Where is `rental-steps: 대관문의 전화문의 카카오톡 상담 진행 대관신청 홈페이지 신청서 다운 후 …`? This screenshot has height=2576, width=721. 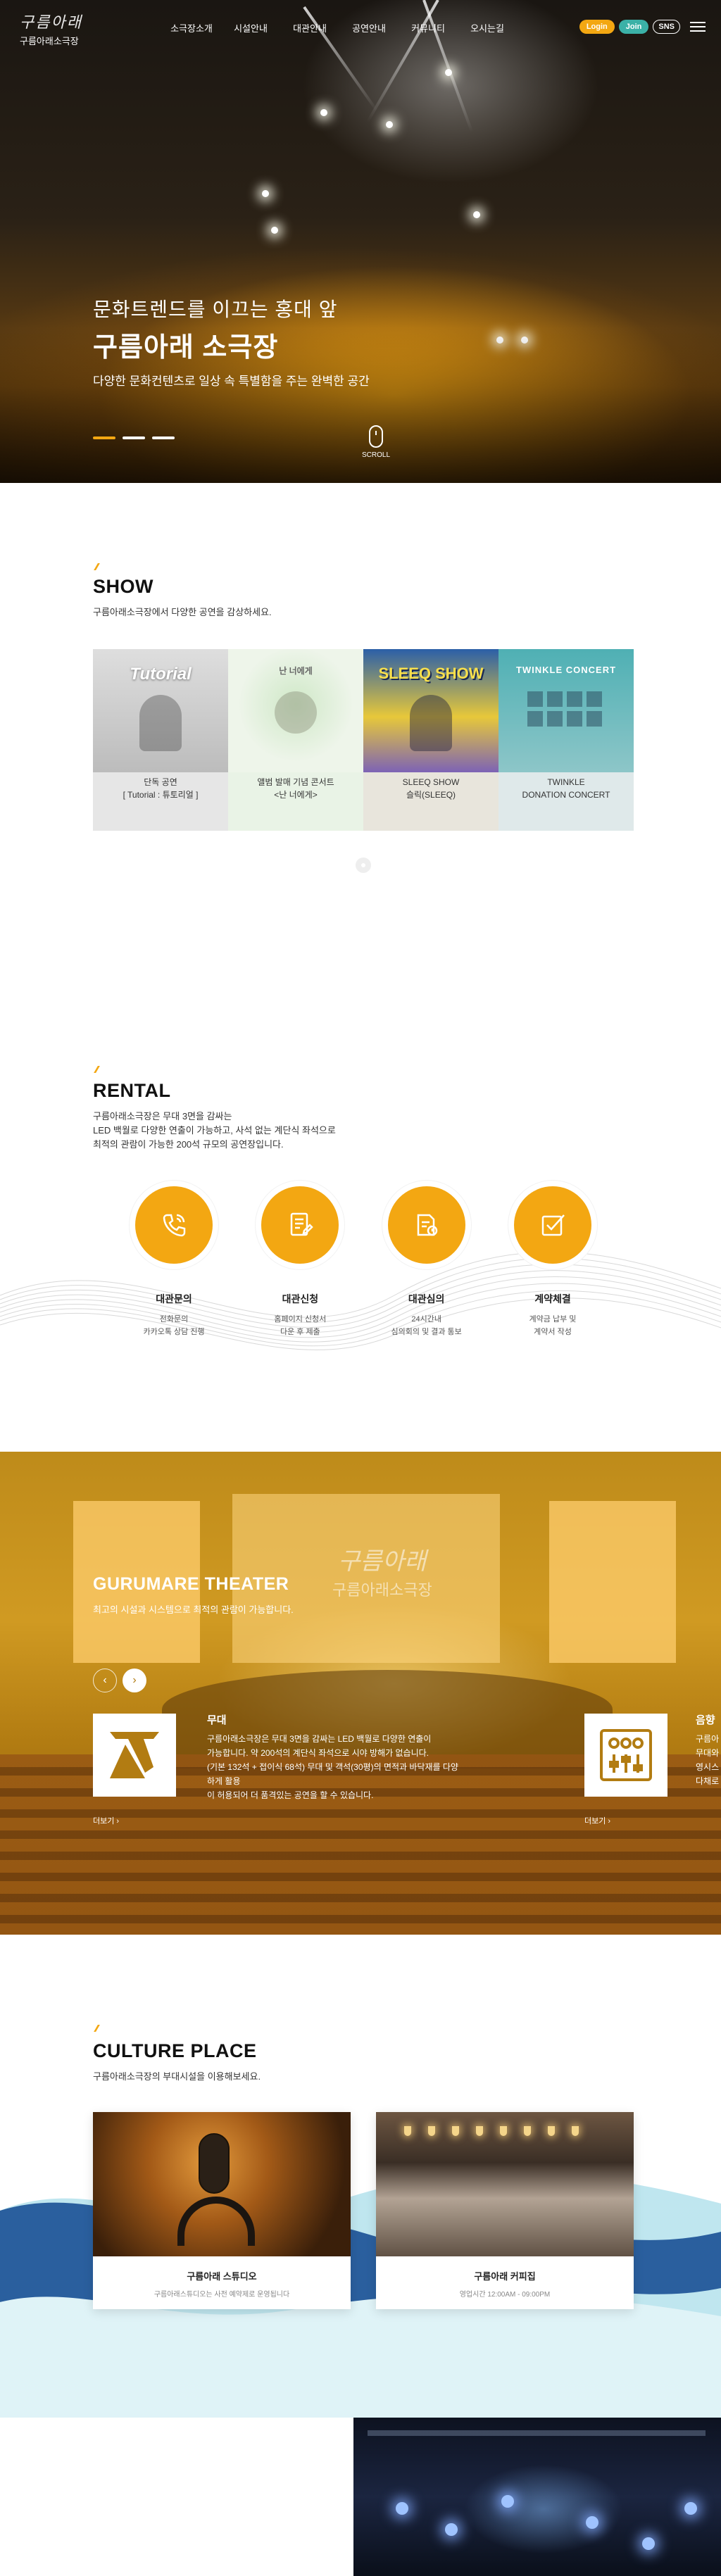 rental-steps: 대관문의 전화문의 카카오톡 상담 진행 대관신청 홈페이지 신청서 다운 후 … is located at coordinates (363, 1262).